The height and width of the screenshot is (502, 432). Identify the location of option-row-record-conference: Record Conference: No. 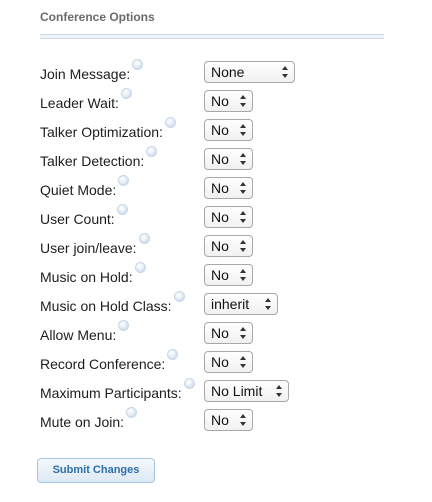
(220, 362).